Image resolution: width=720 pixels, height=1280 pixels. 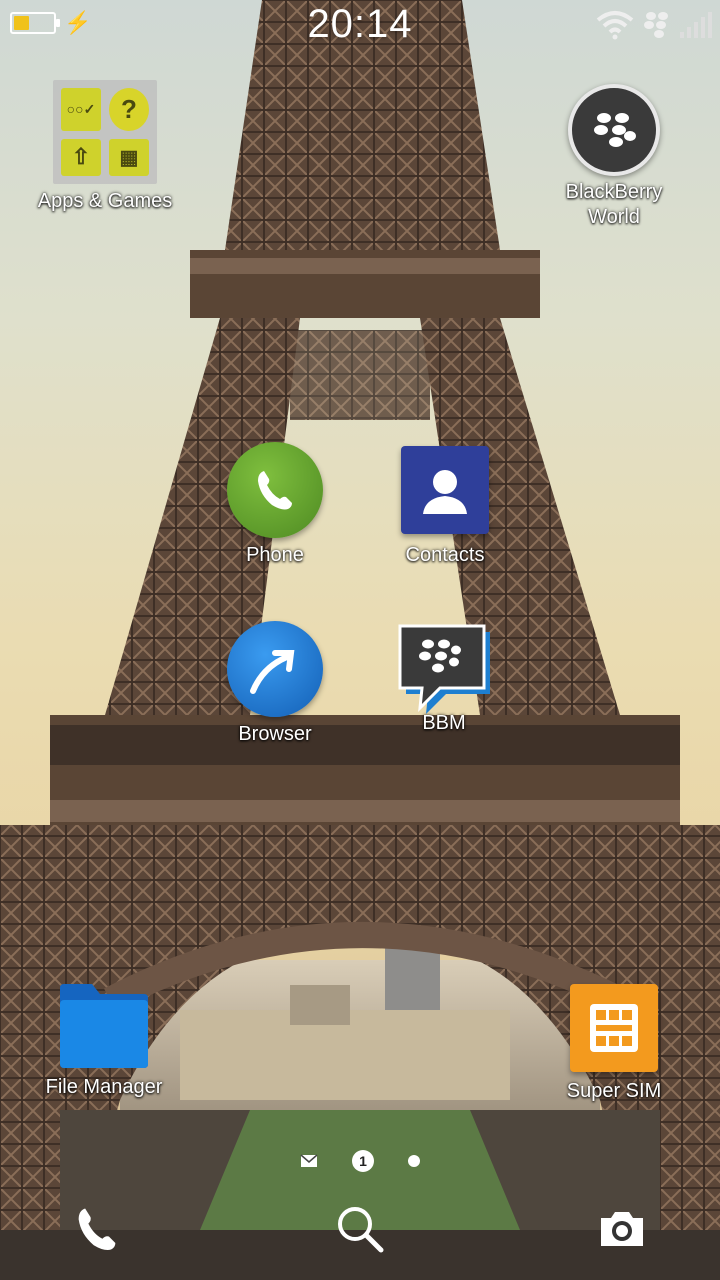 I want to click on apps-mini-icon: ○○✓, so click(x=81, y=109).